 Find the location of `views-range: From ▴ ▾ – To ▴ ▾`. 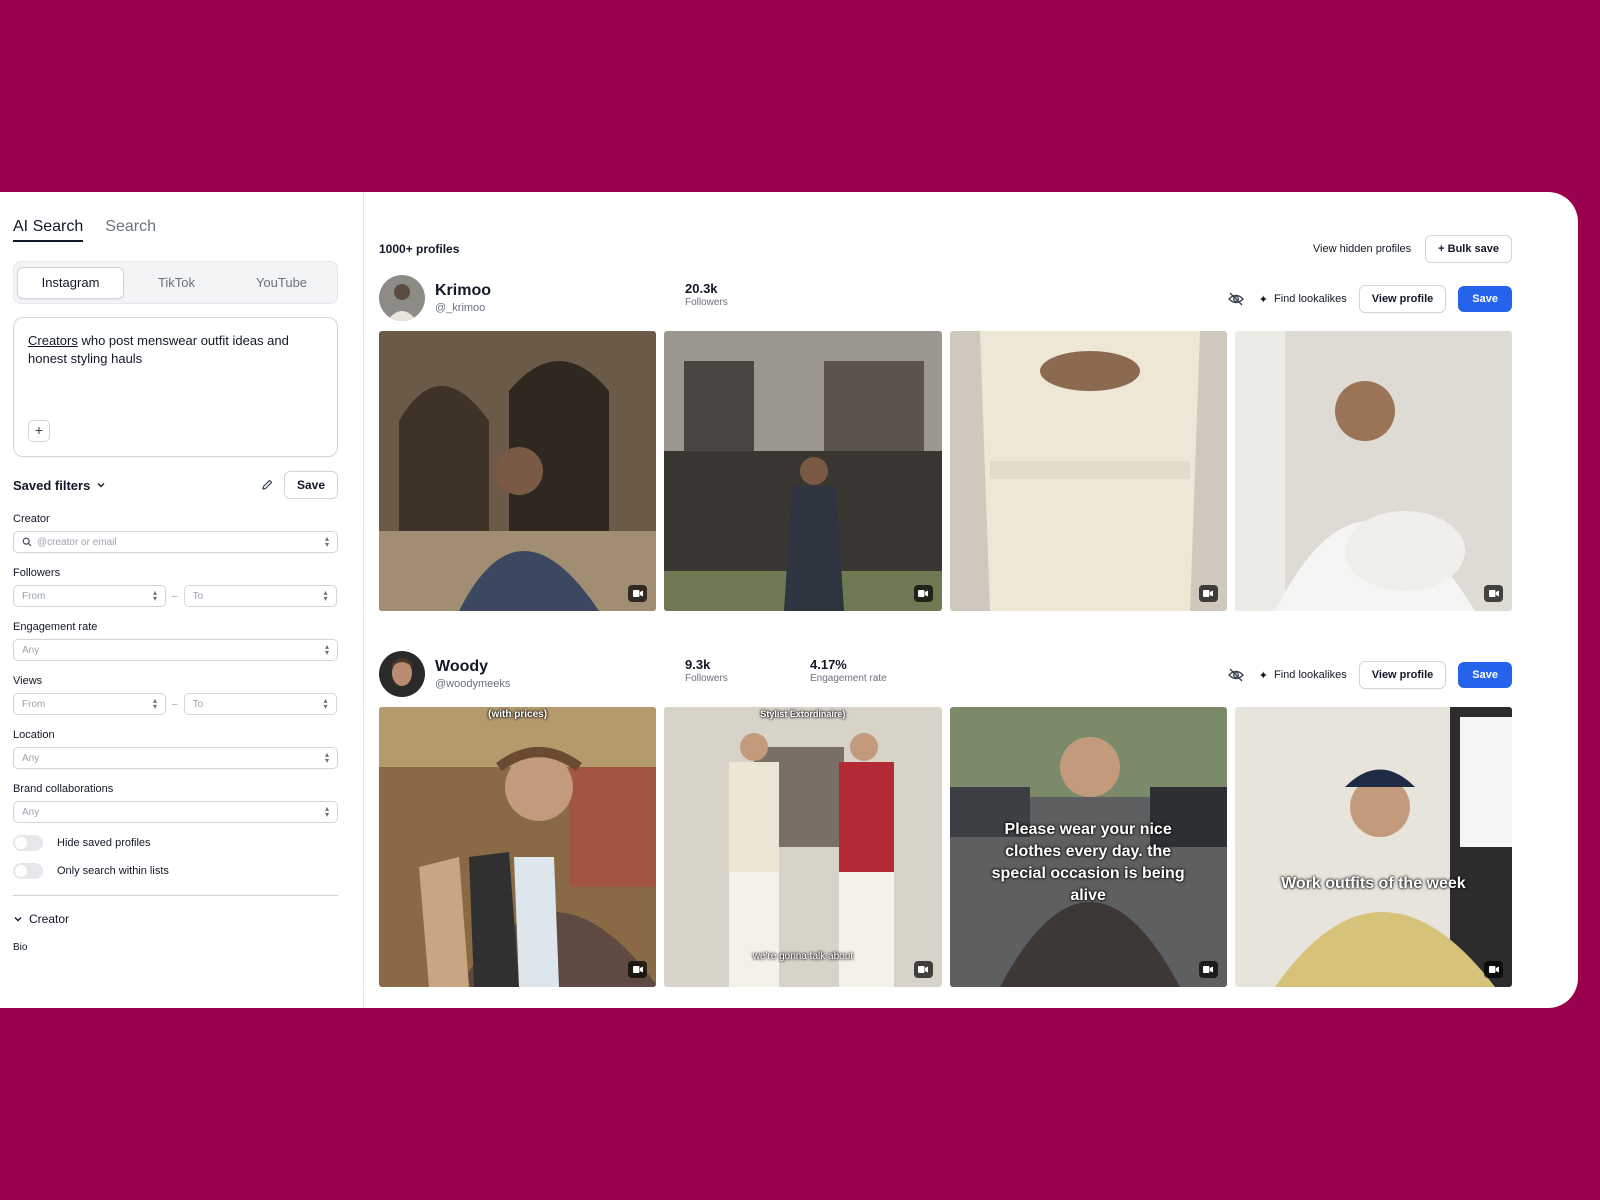

views-range: From ▴ ▾ – To ▴ ▾ is located at coordinates (175, 704).